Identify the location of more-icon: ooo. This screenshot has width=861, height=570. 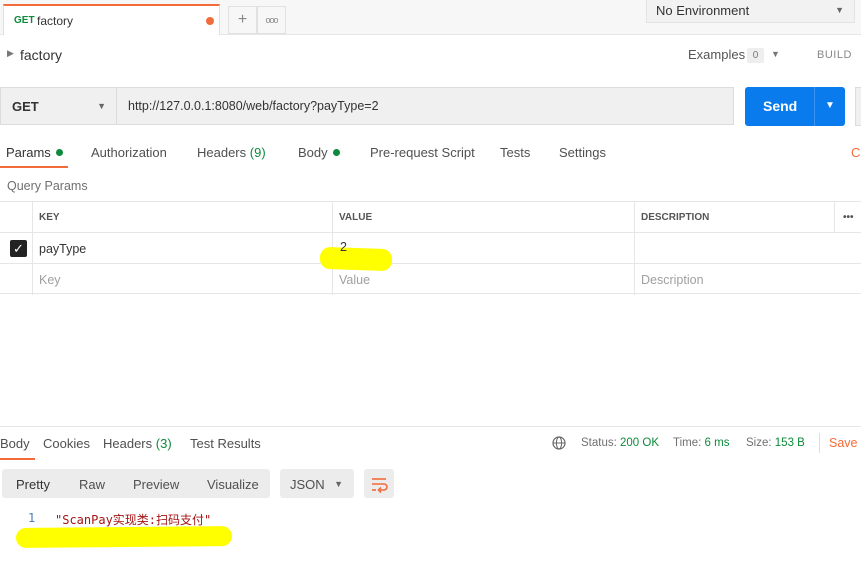
(271, 20).